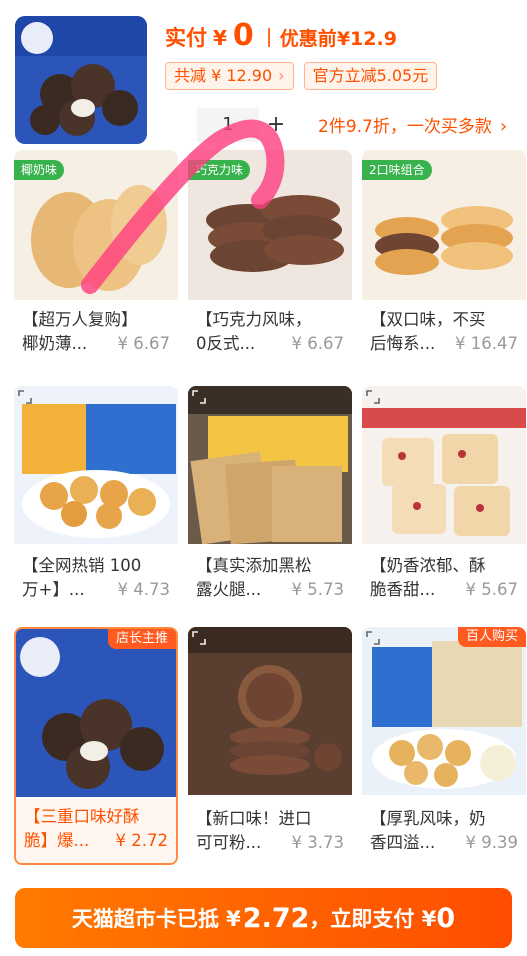 The width and height of the screenshot is (527, 956). I want to click on deducted-amount: 2.72, so click(276, 918).